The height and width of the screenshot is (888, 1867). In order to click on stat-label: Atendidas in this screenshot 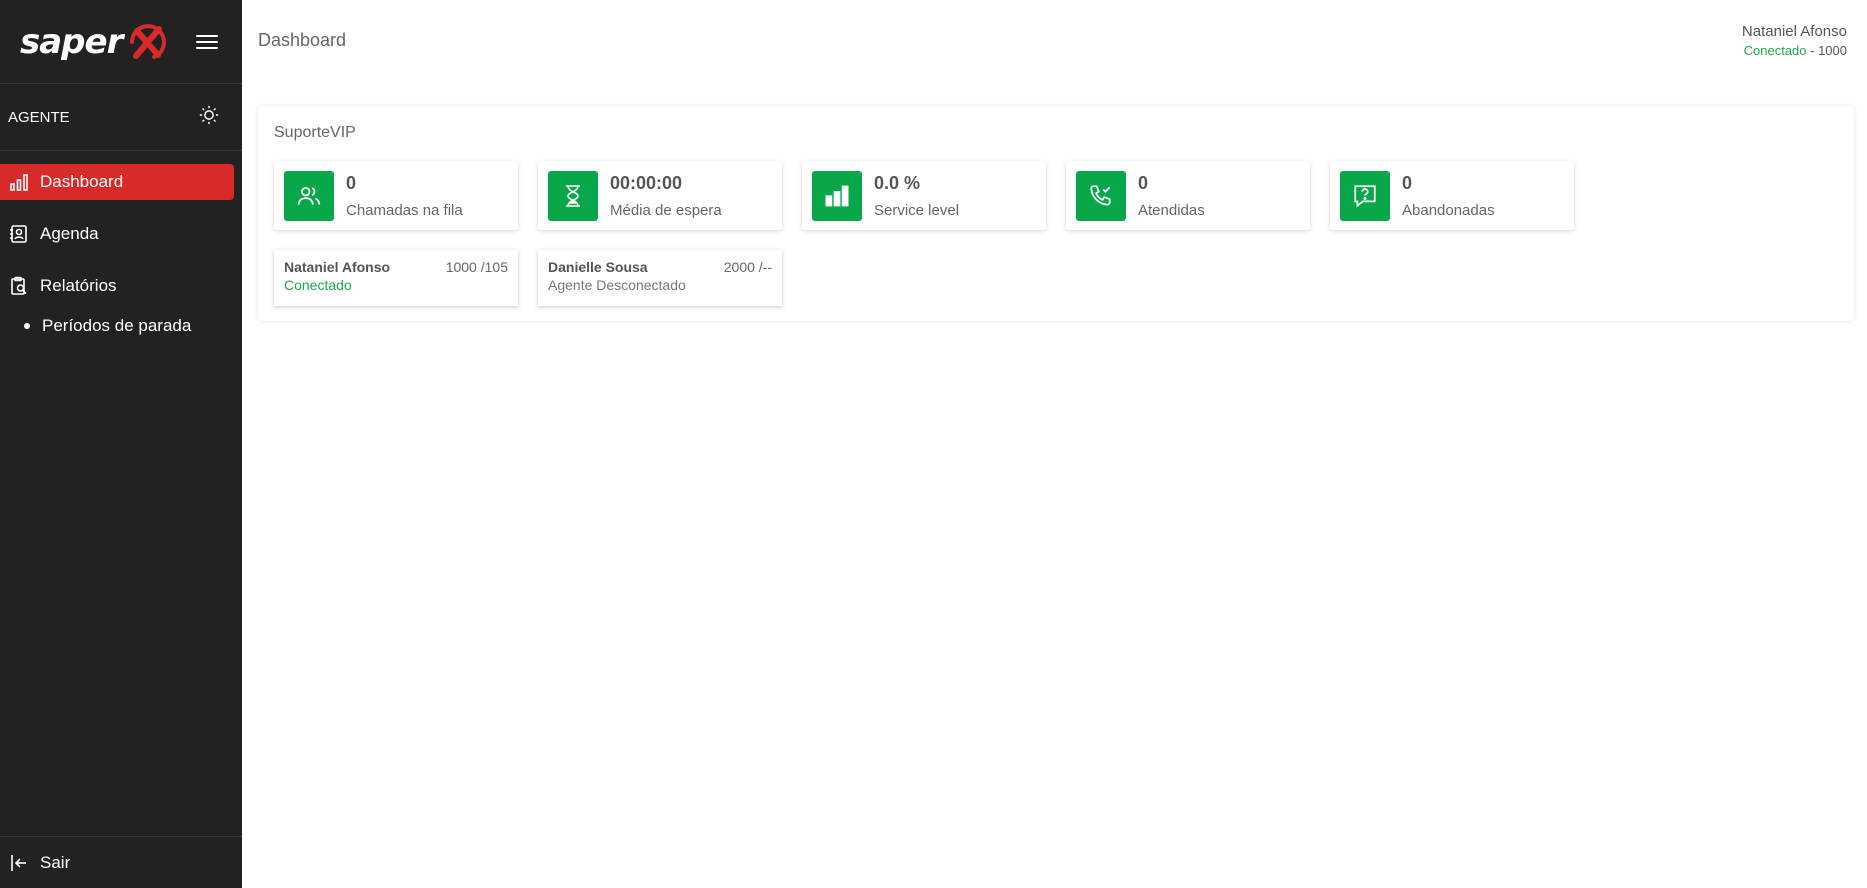, I will do `click(1171, 210)`.